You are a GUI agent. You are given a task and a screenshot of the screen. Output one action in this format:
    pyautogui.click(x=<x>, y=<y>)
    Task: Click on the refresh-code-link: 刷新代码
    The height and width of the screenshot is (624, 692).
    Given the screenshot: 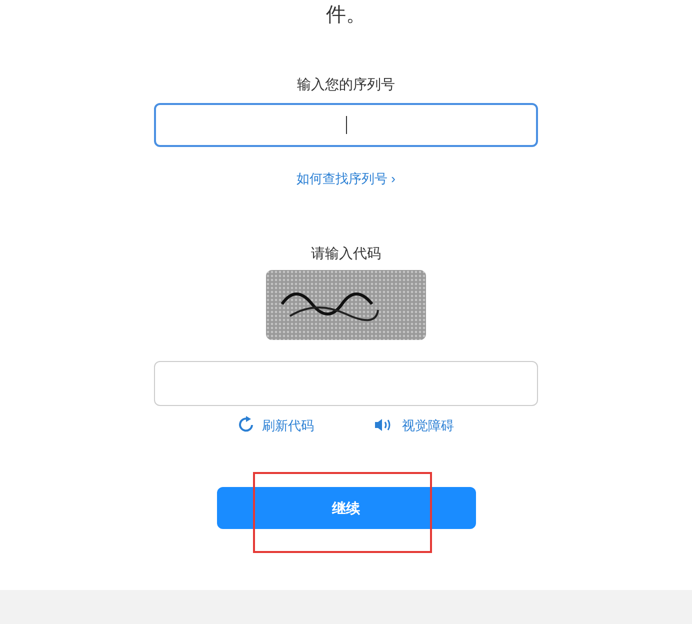 What is the action you would take?
    pyautogui.click(x=288, y=425)
    